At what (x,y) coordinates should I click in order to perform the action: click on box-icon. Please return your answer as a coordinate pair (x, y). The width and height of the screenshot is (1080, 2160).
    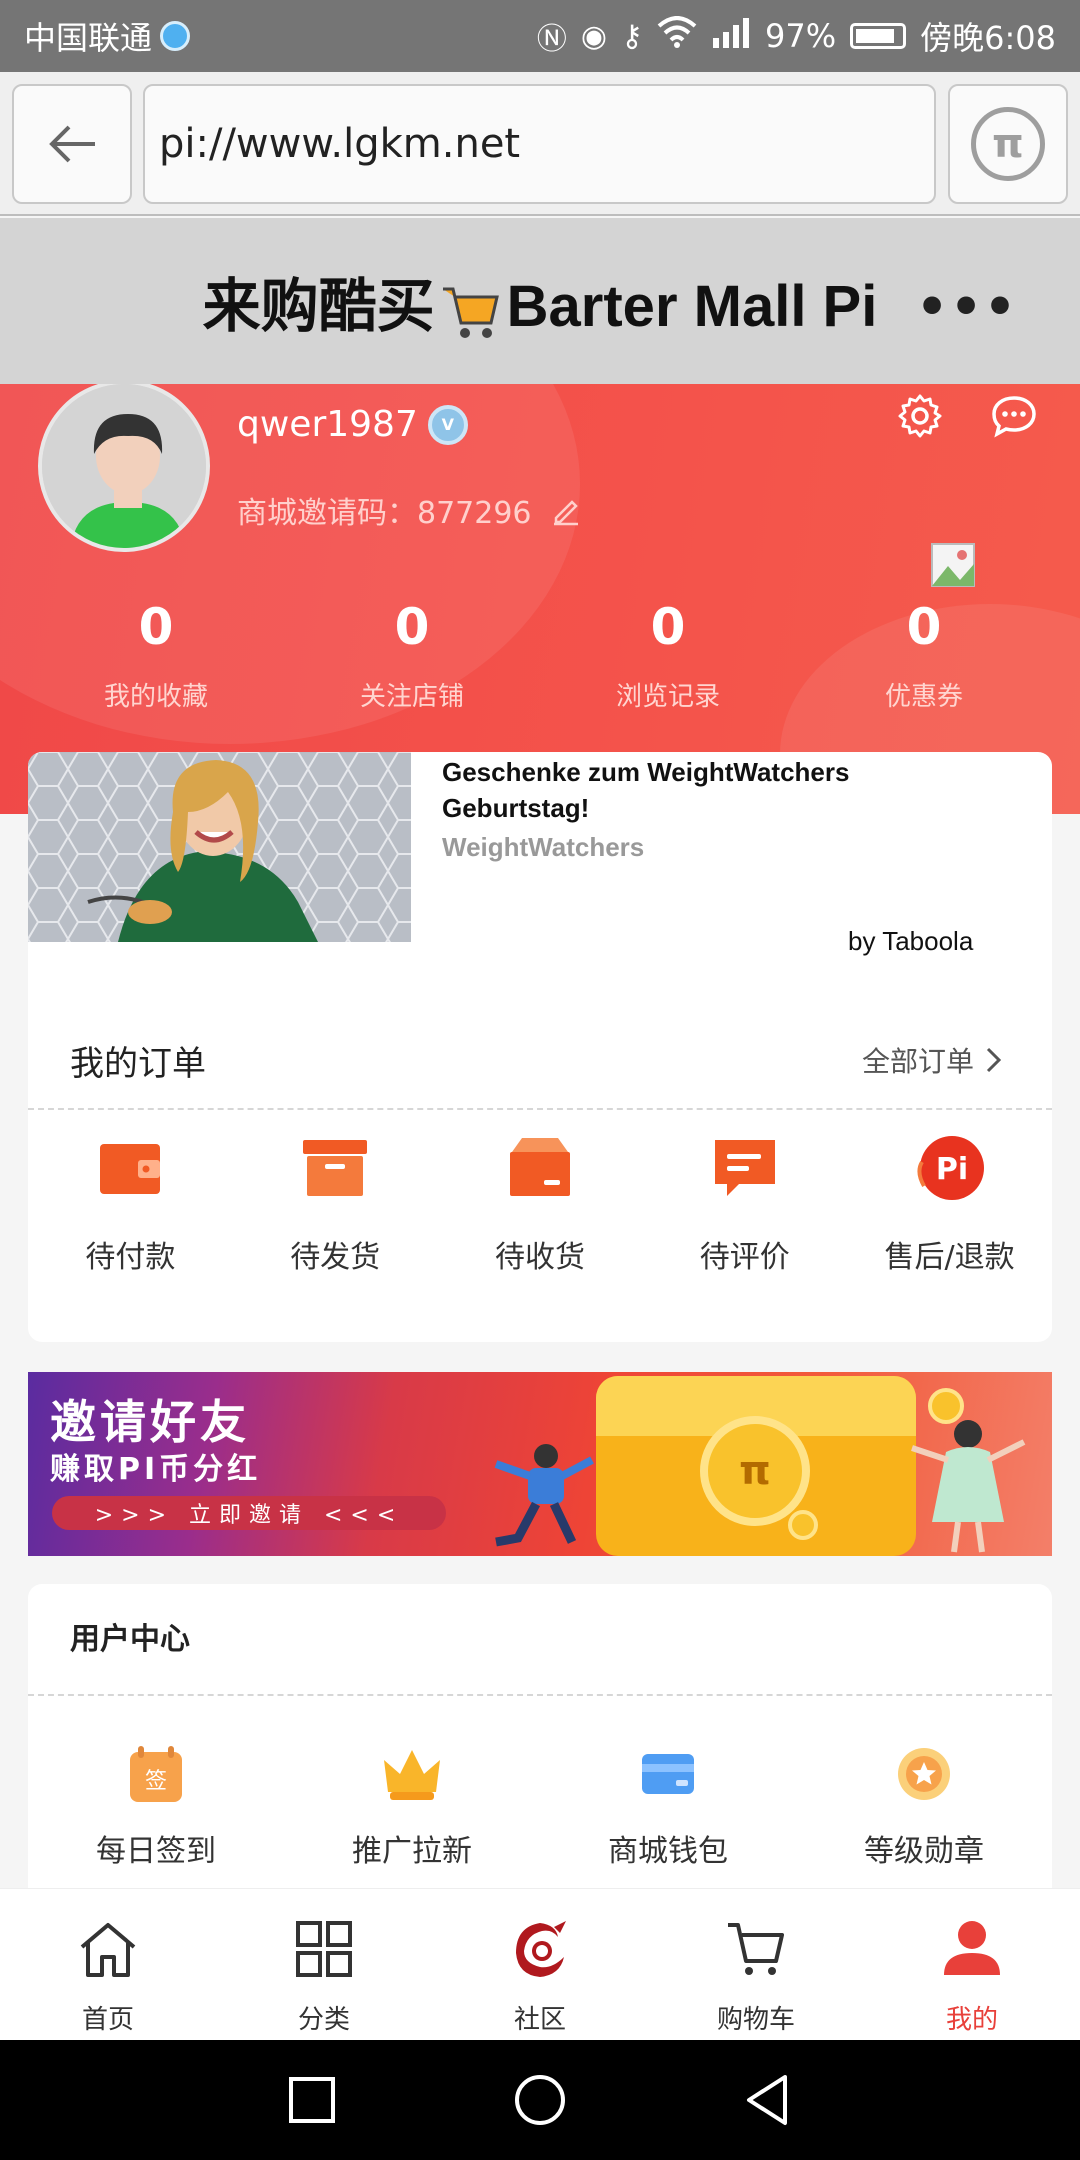
    Looking at the image, I should click on (335, 1168).